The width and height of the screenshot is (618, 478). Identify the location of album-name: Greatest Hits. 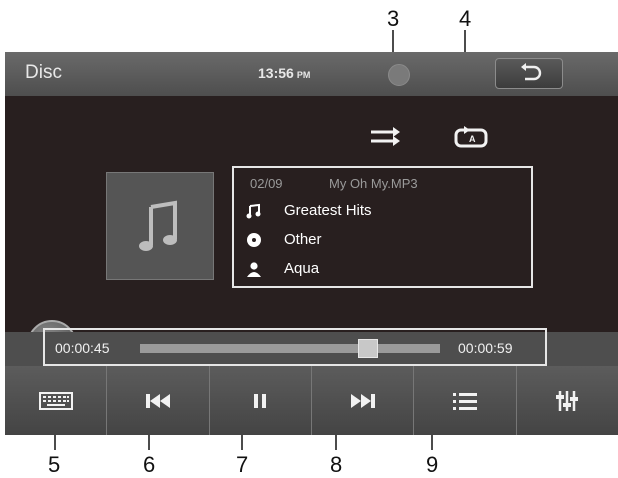
(328, 210).